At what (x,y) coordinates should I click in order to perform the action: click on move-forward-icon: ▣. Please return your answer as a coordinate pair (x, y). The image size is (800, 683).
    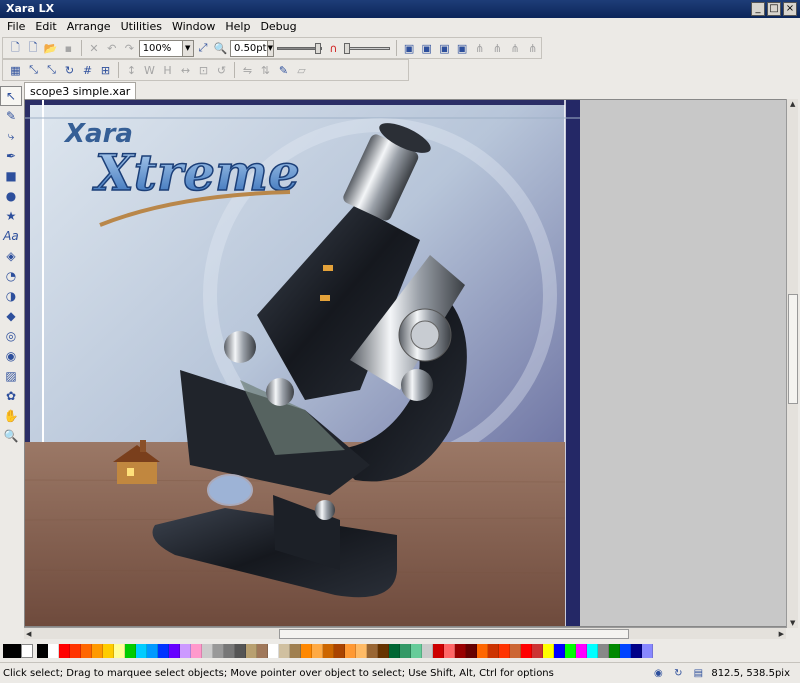
    Looking at the image, I should click on (426, 48).